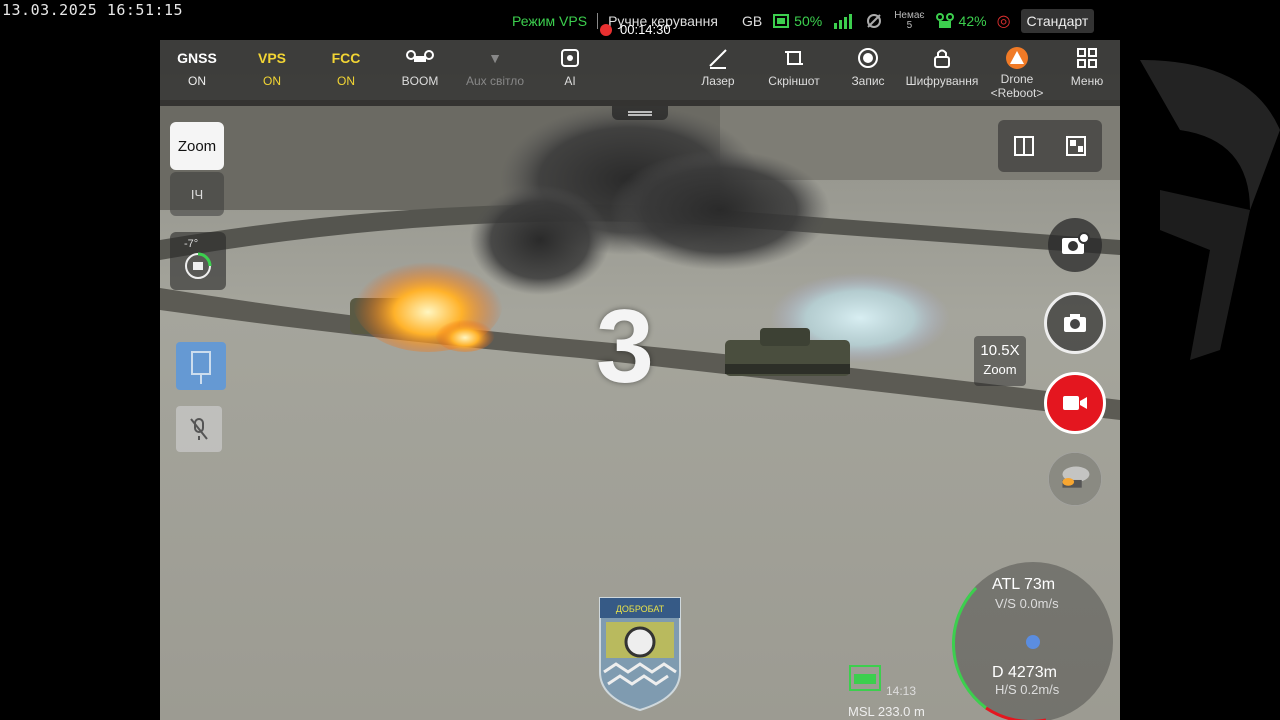  What do you see at coordinates (645, 29) in the screenshot?
I see `recording-time: 00:14:30` at bounding box center [645, 29].